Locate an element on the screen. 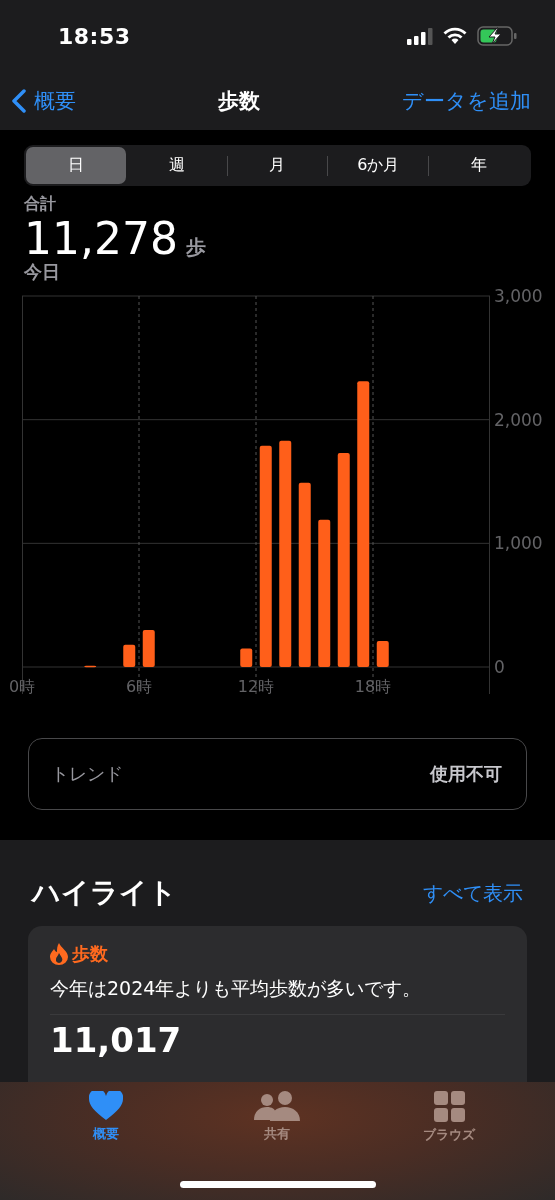  wifi-icon is located at coordinates (455, 36).